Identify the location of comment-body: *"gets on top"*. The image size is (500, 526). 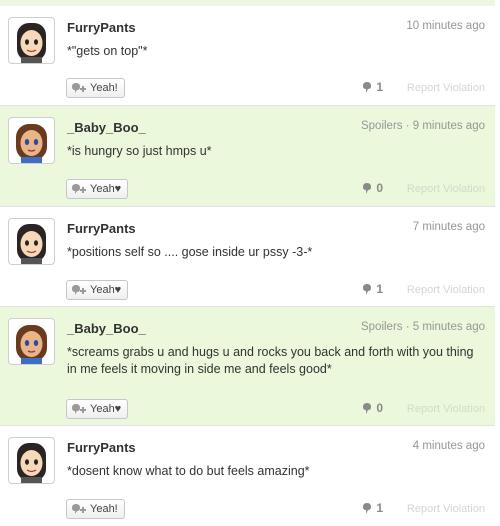
(107, 51).